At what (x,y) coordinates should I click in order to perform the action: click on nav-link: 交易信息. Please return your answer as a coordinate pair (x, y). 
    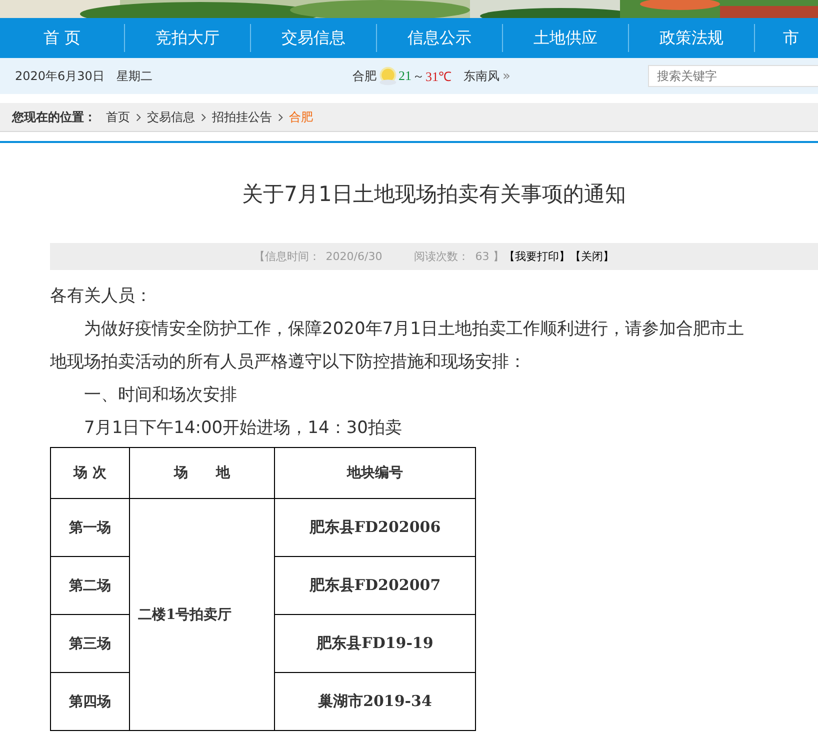
    Looking at the image, I should click on (313, 38).